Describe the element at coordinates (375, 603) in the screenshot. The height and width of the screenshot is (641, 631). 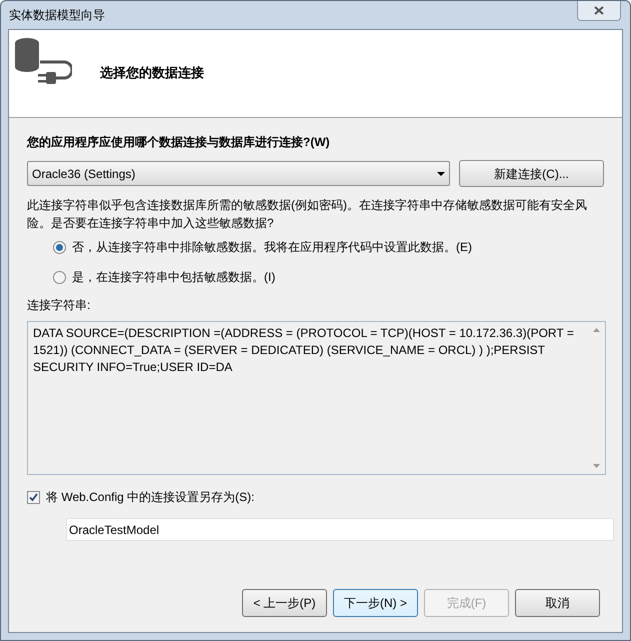
I see `dialog-button: 下一步(N) >` at that location.